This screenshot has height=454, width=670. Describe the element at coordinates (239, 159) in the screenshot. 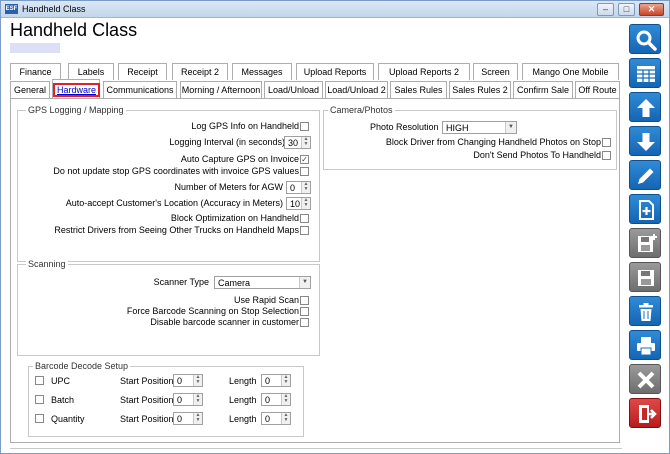

I see `auto-capture-label: Auto Capture GPS on Invoice` at that location.